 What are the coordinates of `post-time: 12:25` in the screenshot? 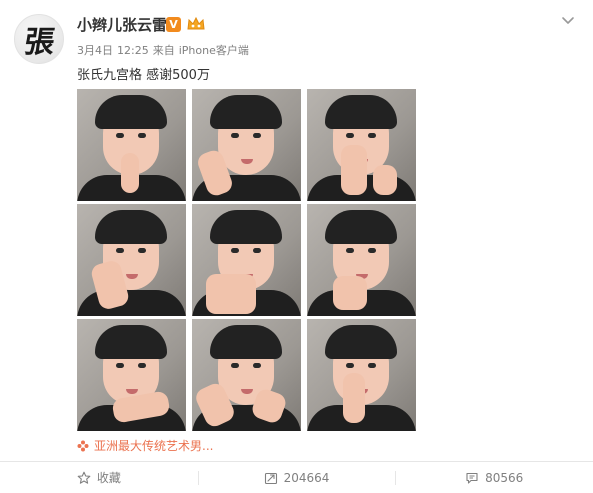 It's located at (133, 50).